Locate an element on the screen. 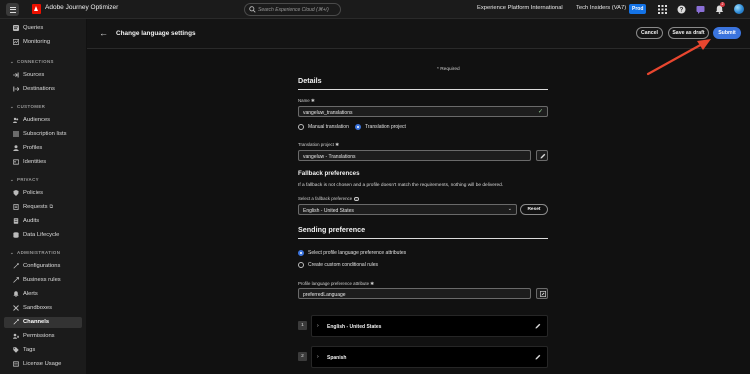  destinations-icon is located at coordinates (16, 89).